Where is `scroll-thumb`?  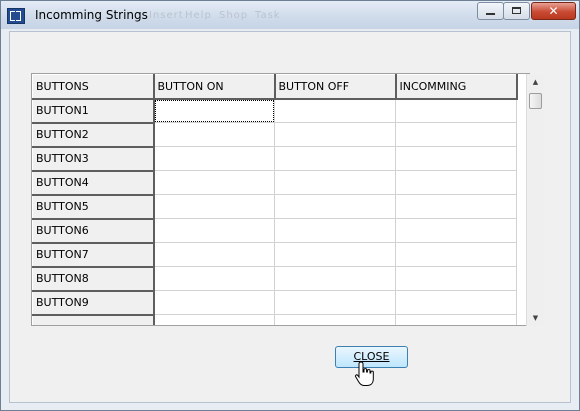
scroll-thumb is located at coordinates (535, 101).